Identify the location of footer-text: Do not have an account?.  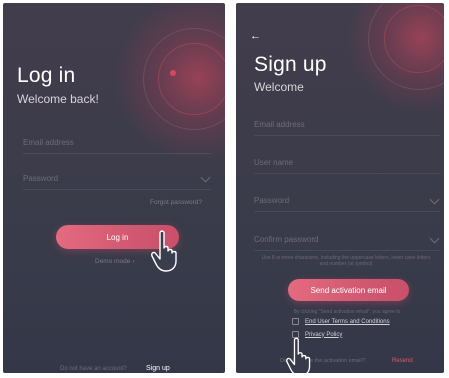
(93, 369).